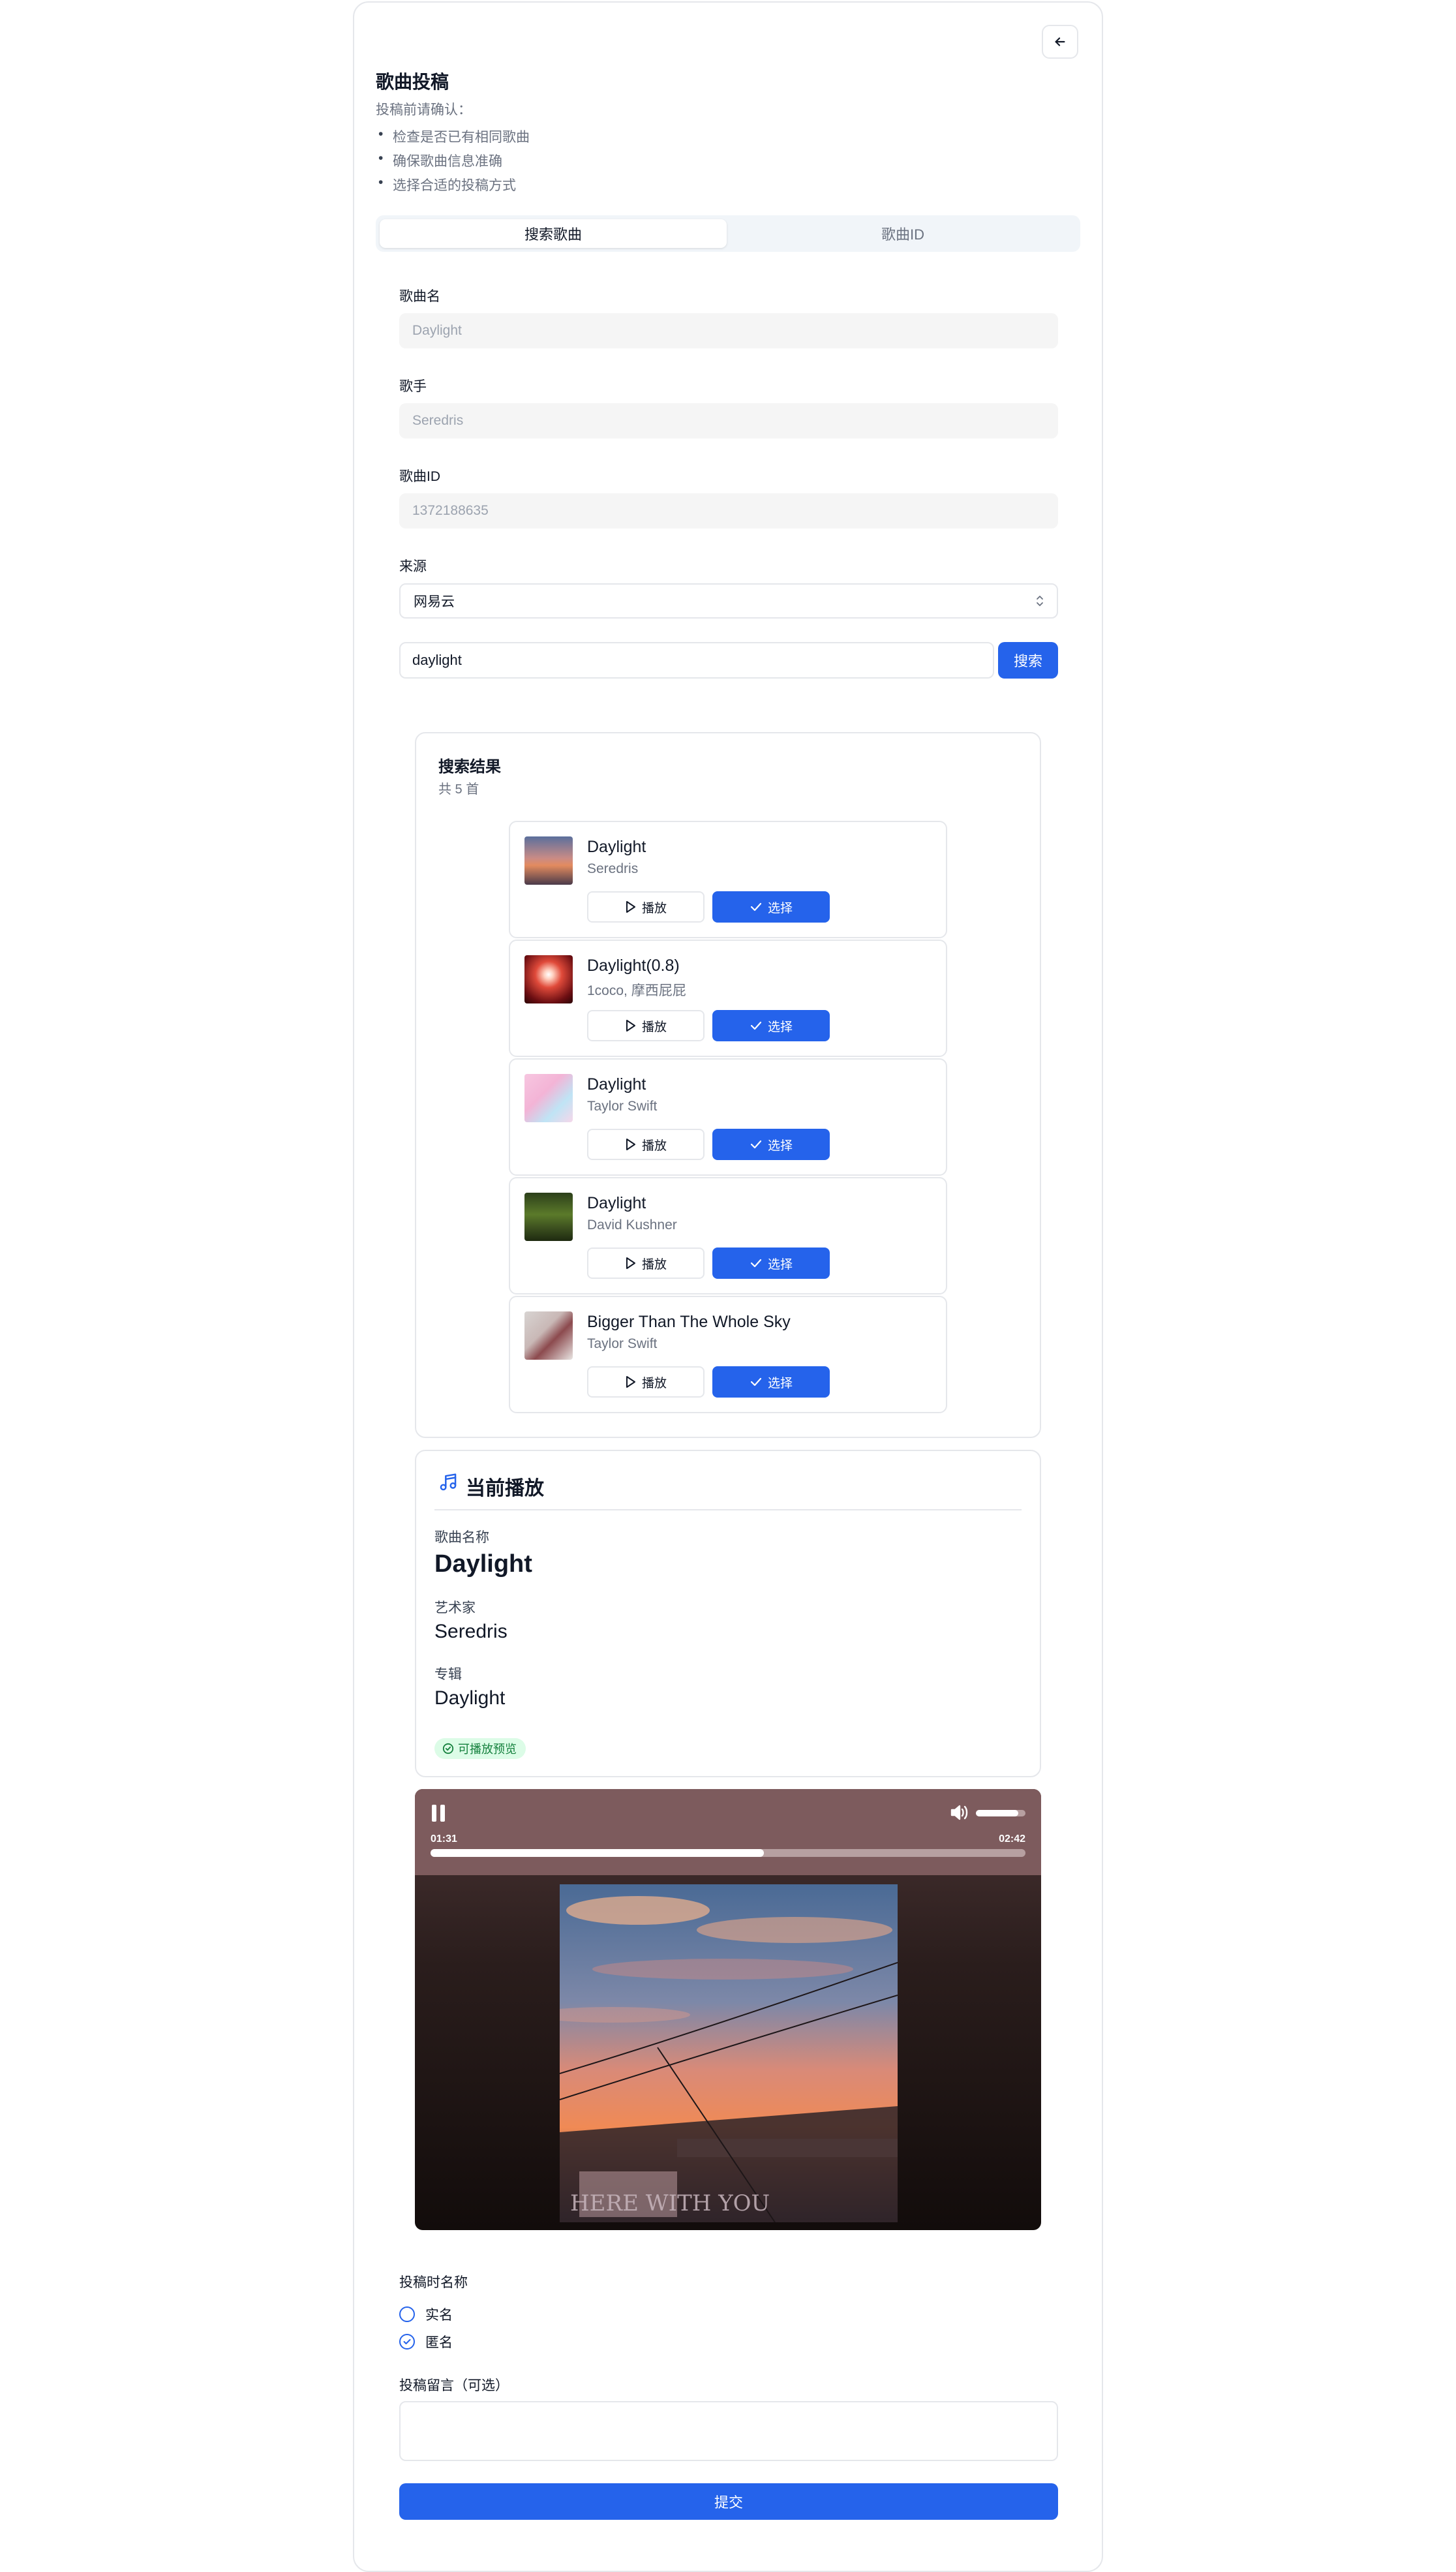 The image size is (1456, 2572). What do you see at coordinates (903, 233) in the screenshot?
I see `tab-song-id: 歌曲ID` at bounding box center [903, 233].